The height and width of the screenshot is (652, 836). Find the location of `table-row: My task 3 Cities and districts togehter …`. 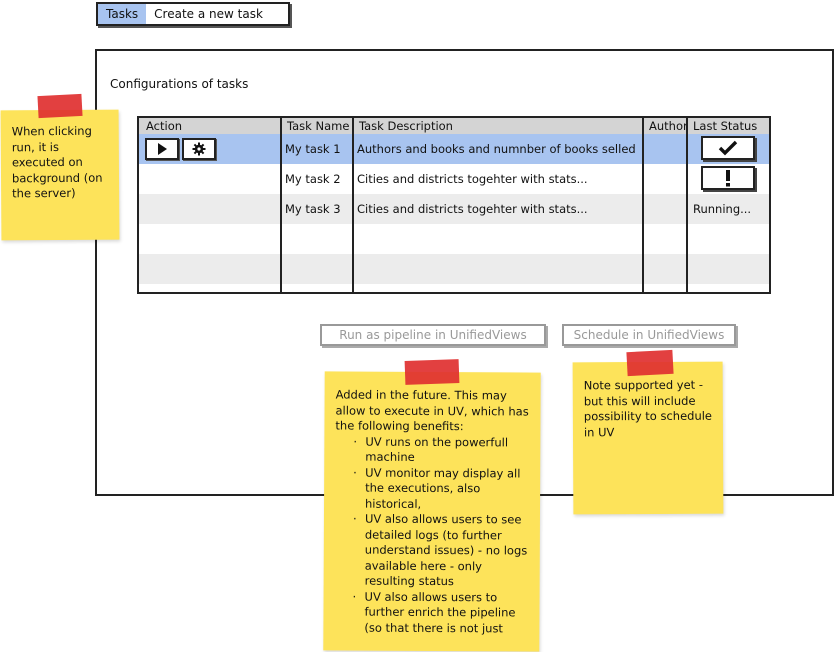

table-row: My task 3 Cities and districts togehter … is located at coordinates (454, 209).